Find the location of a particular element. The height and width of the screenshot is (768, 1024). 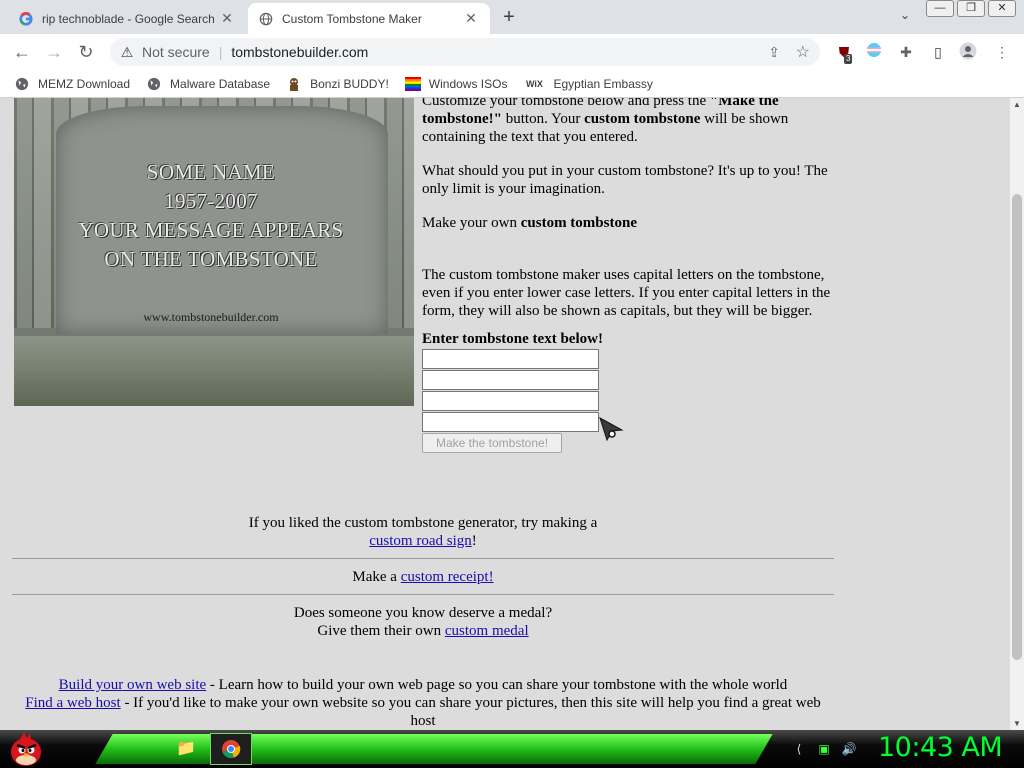

scroll-down-arrow-icon: ▼ is located at coordinates (1017, 723).